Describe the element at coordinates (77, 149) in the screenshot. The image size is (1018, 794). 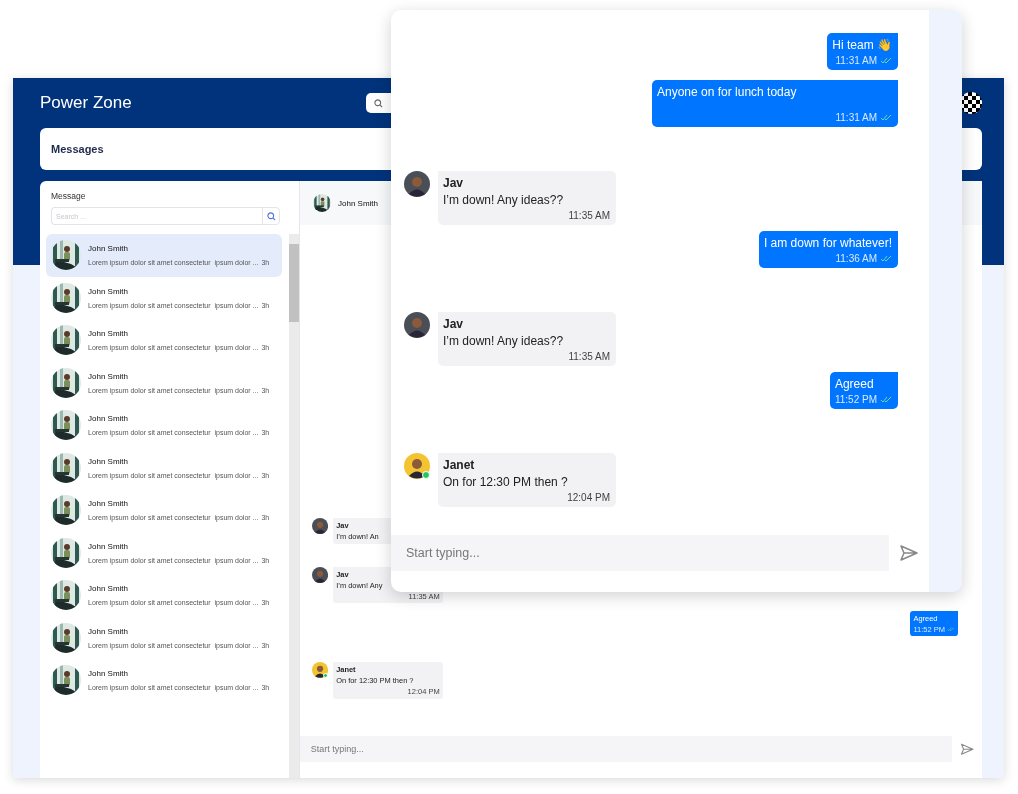
I see `page-title: Messages` at that location.